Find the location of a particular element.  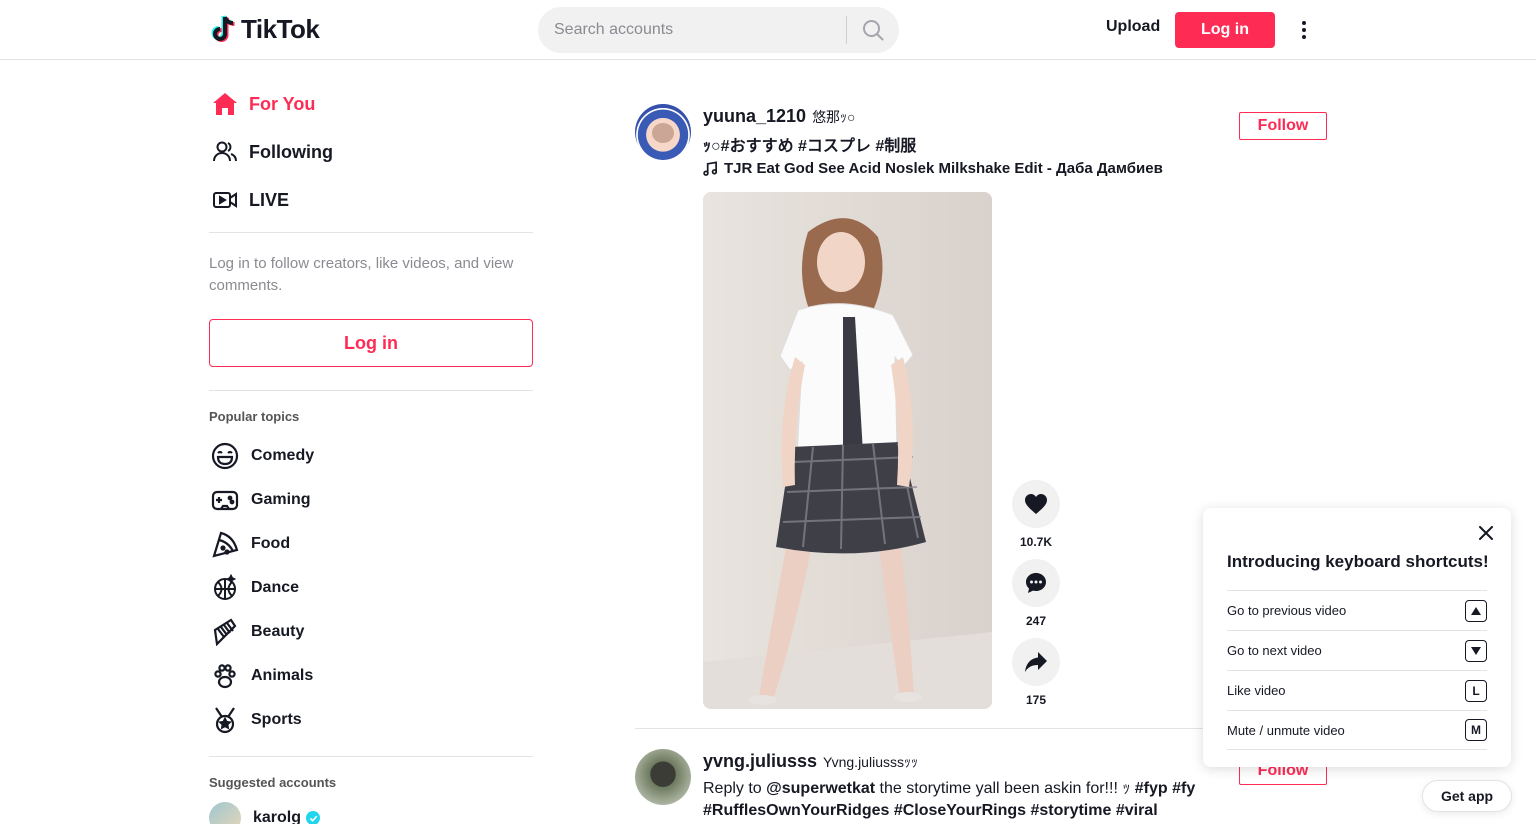

paw-icon is located at coordinates (225, 676).